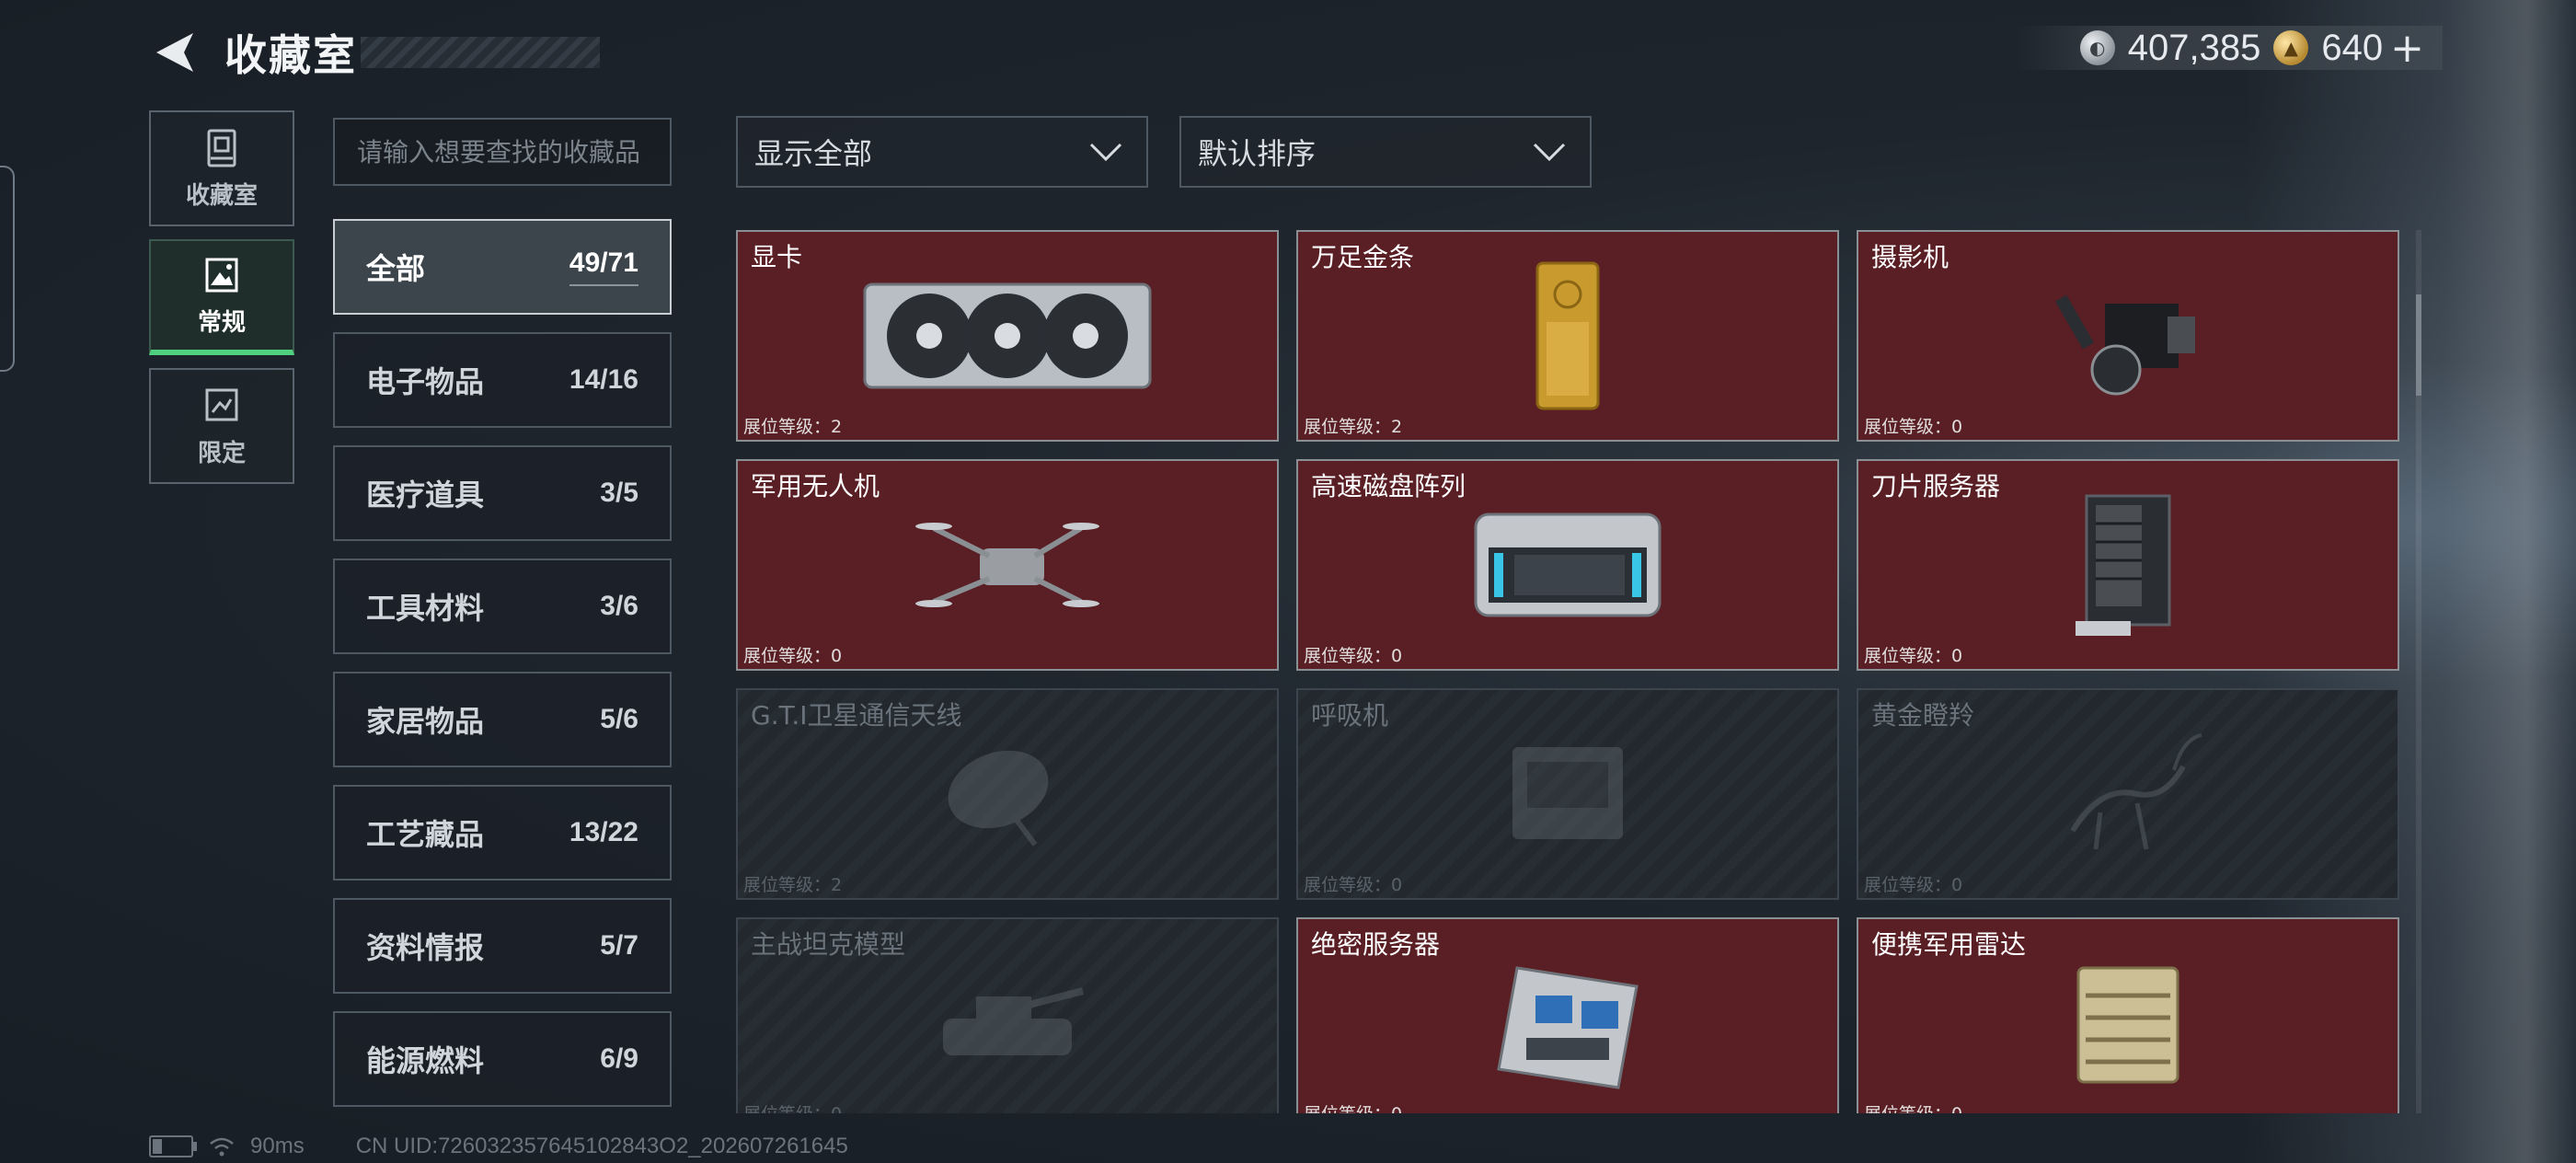  I want to click on scrollbar-thumb, so click(2418, 345).